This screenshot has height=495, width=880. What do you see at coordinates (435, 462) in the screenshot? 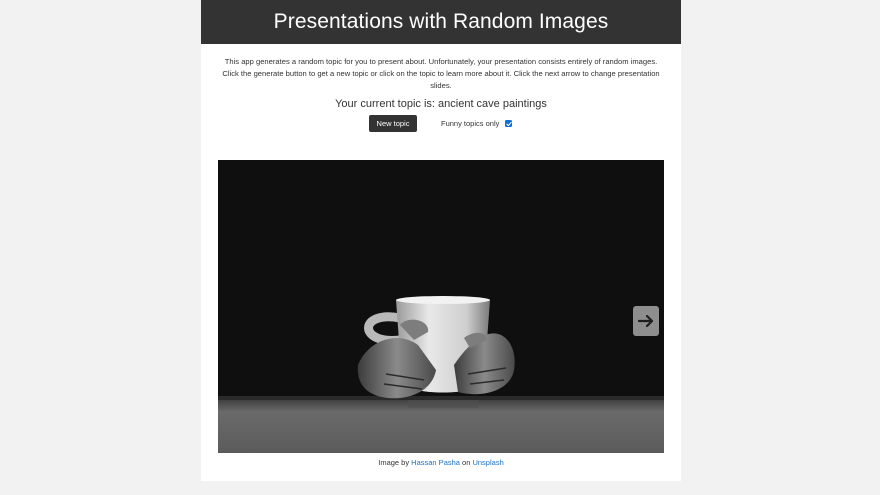
I see `author-link: Hassan Pasha` at bounding box center [435, 462].